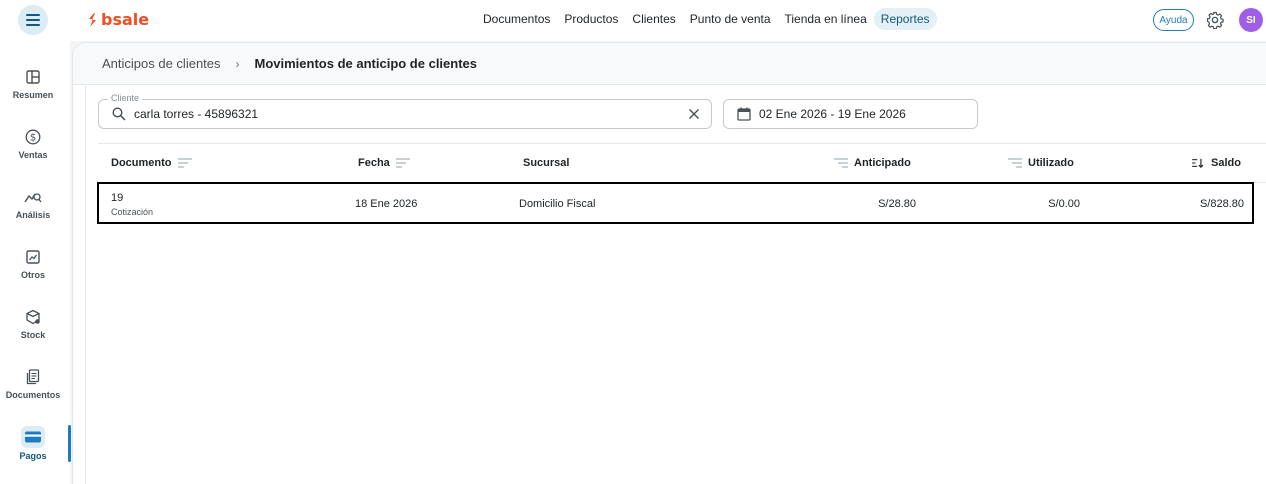 The height and width of the screenshot is (484, 1266). I want to click on date-range-value: 02 Ene 2026 - 19 Ene 2026, so click(832, 114).